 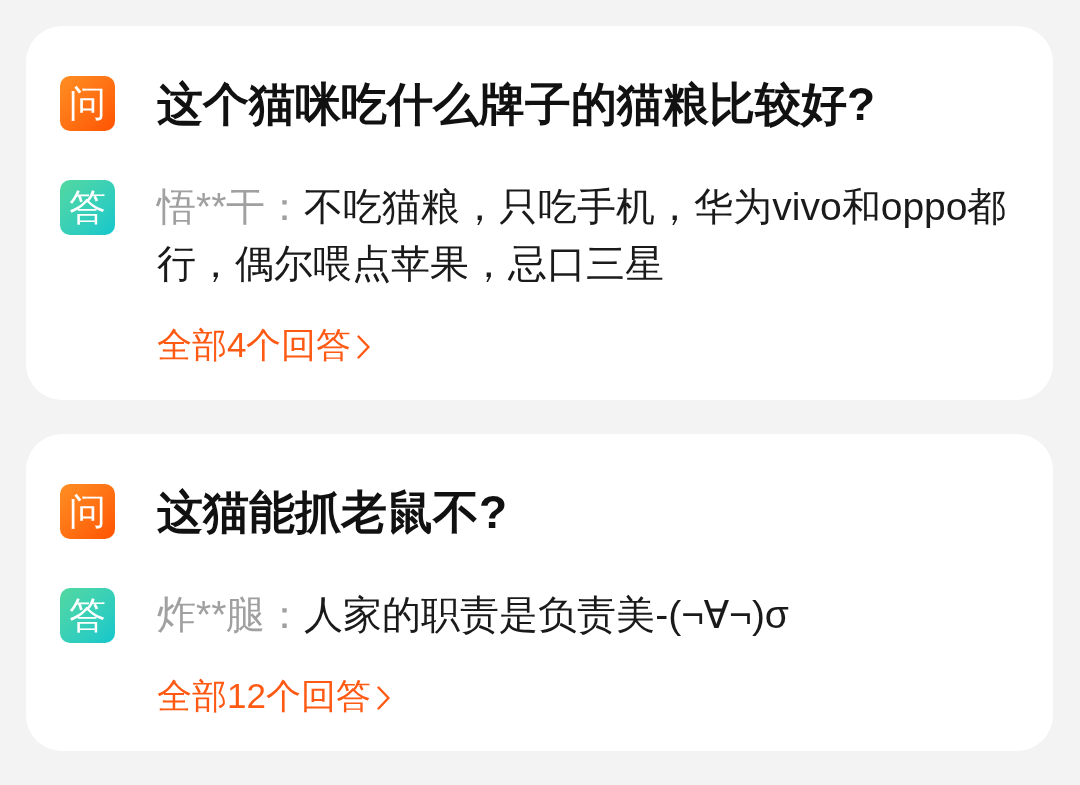 I want to click on answer-text: 炸**腿：人家的职责是负责美-(¬∀¬)σ, so click(x=473, y=615).